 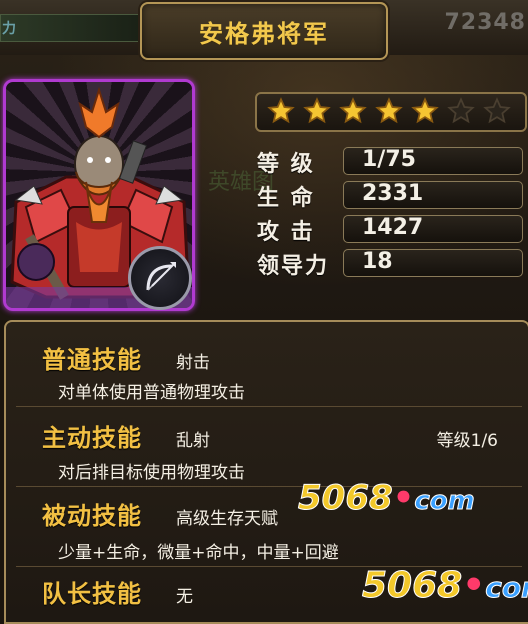 What do you see at coordinates (286, 232) in the screenshot?
I see `stat-label-attack: 攻 击` at bounding box center [286, 232].